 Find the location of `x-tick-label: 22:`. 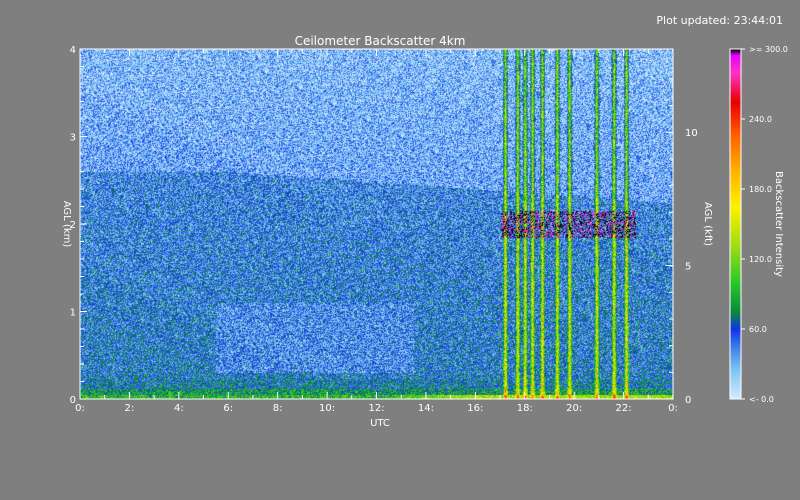

x-tick-label: 22: is located at coordinates (624, 408).